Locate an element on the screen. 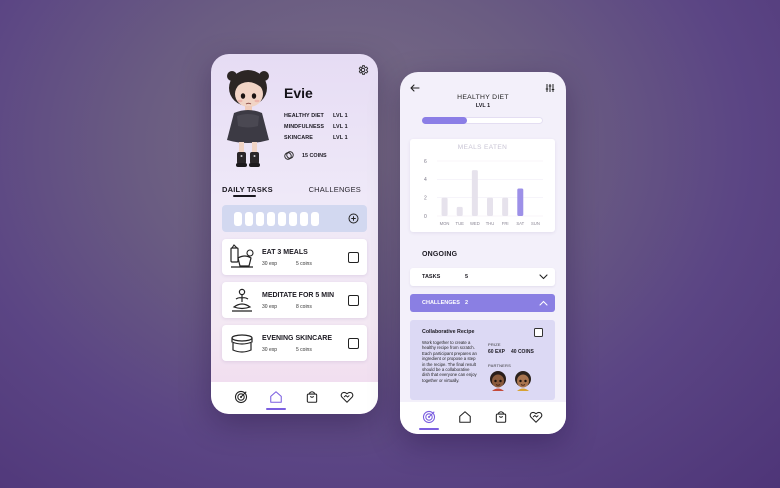 Image resolution: width=780 pixels, height=488 pixels. x-tick-label: WED is located at coordinates (475, 223).